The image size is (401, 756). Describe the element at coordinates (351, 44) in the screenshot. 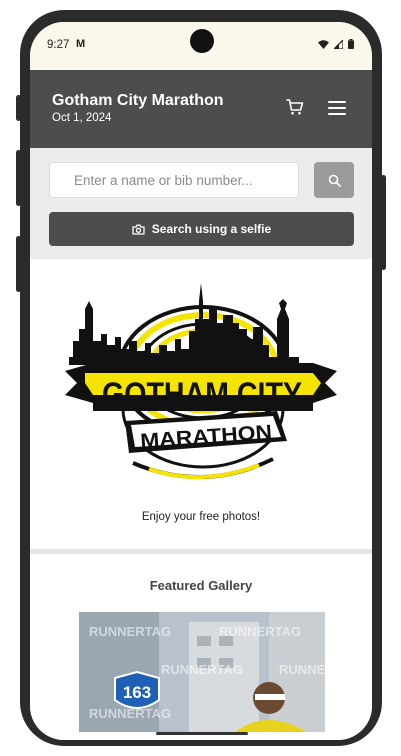

I see `battery-icon` at that location.